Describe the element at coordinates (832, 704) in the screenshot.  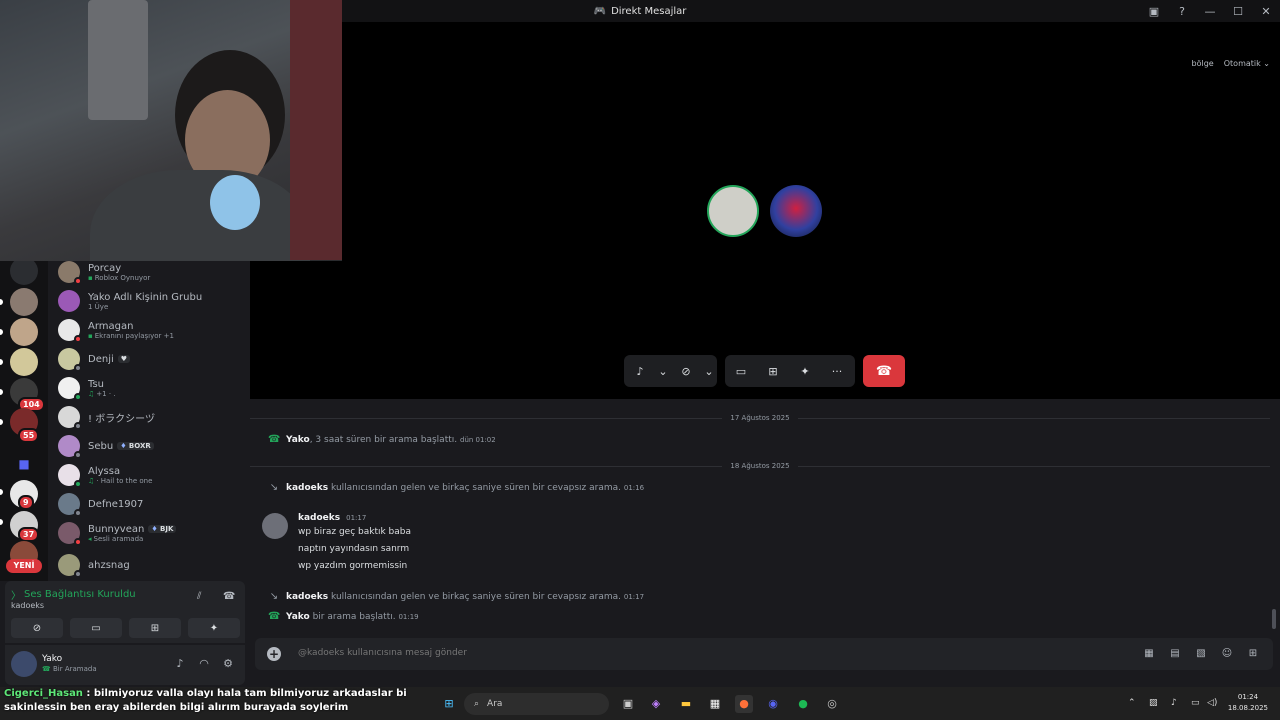
I see `steam-icon: ◎` at that location.